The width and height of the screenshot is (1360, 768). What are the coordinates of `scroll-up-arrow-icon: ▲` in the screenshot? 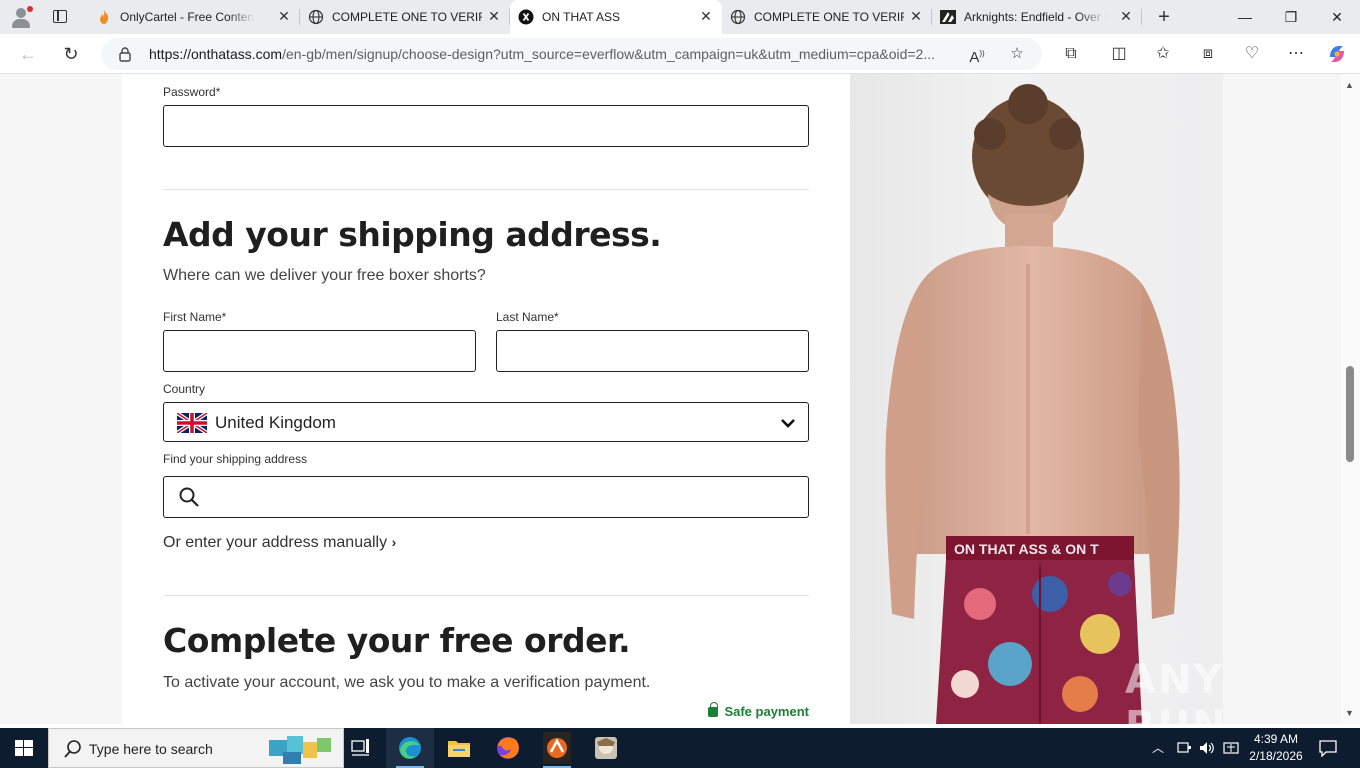 It's located at (1349, 85).